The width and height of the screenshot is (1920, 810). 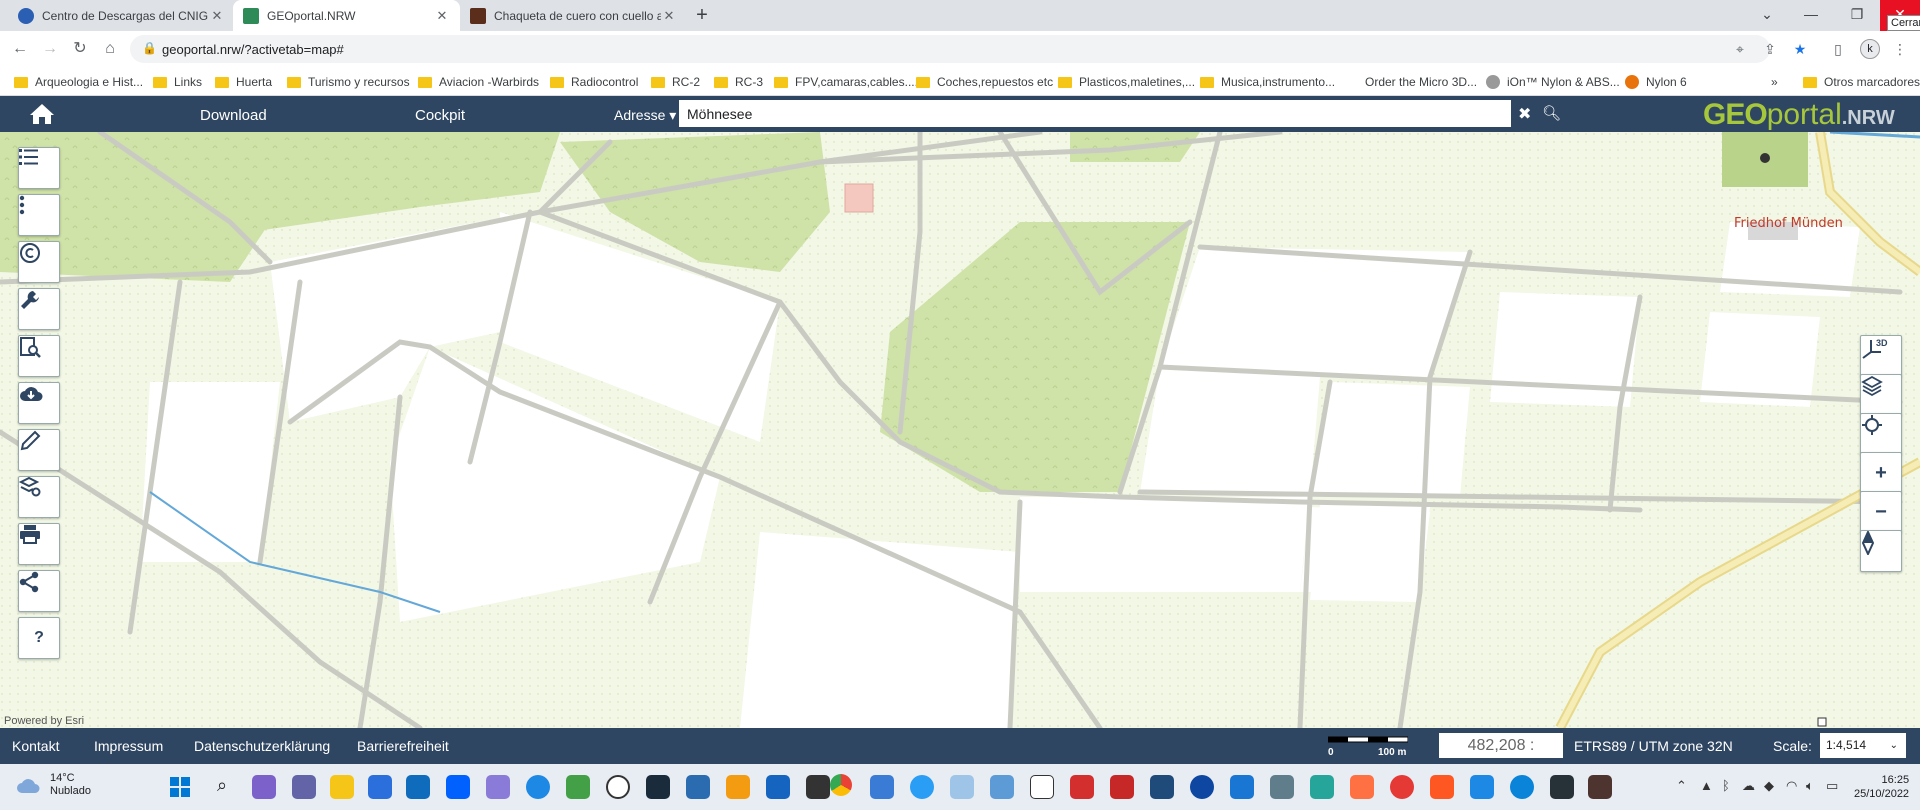 I want to click on red-circle-app-icon, so click(x=1402, y=787).